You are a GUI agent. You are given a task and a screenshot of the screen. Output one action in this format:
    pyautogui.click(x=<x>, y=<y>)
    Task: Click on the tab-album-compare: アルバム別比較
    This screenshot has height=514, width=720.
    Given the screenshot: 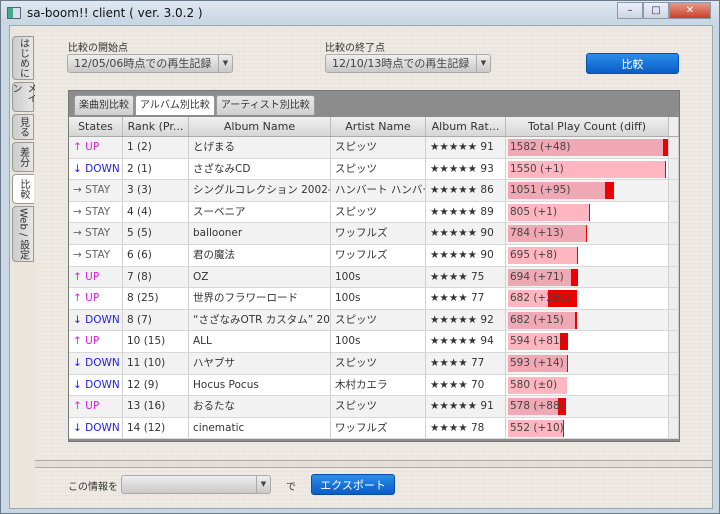 What is the action you would take?
    pyautogui.click(x=175, y=105)
    